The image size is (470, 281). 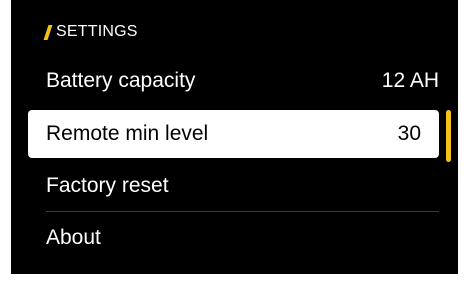 I want to click on selection-indicator, so click(x=448, y=136).